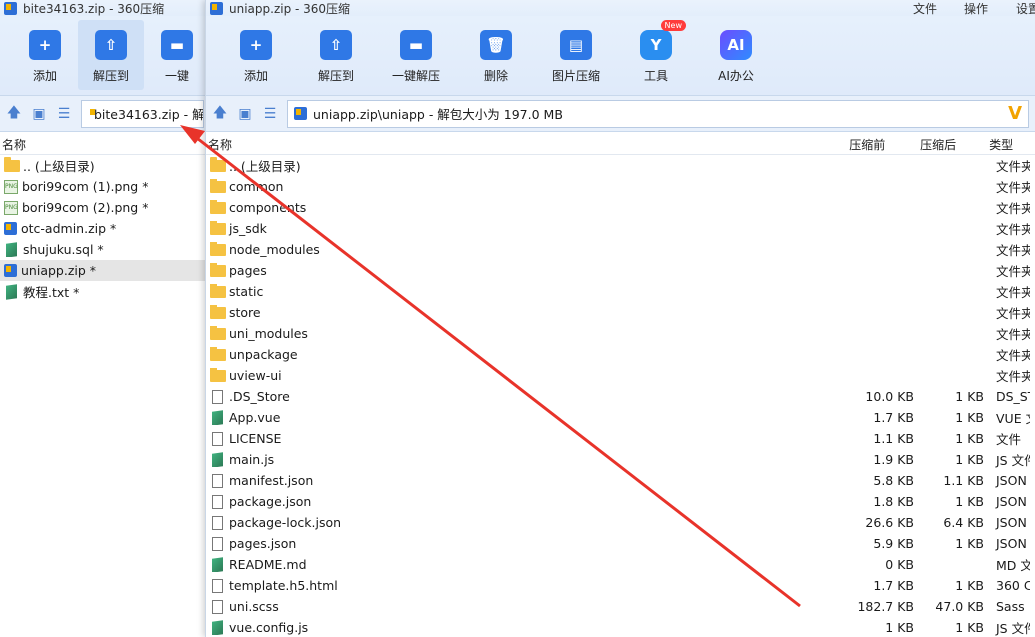 Image resolution: width=1035 pixels, height=637 pixels. Describe the element at coordinates (105, 249) in the screenshot. I see `list-item: shujuku.sql *` at that location.